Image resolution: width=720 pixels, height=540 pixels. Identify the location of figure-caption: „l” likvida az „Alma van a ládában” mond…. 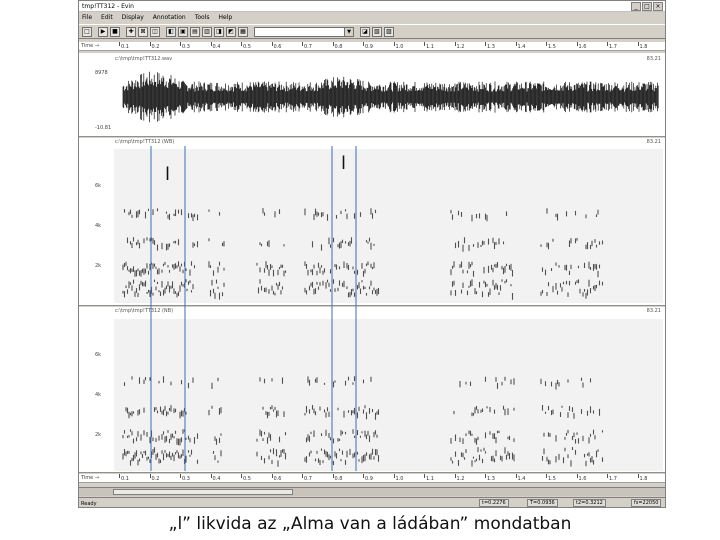
(370, 524).